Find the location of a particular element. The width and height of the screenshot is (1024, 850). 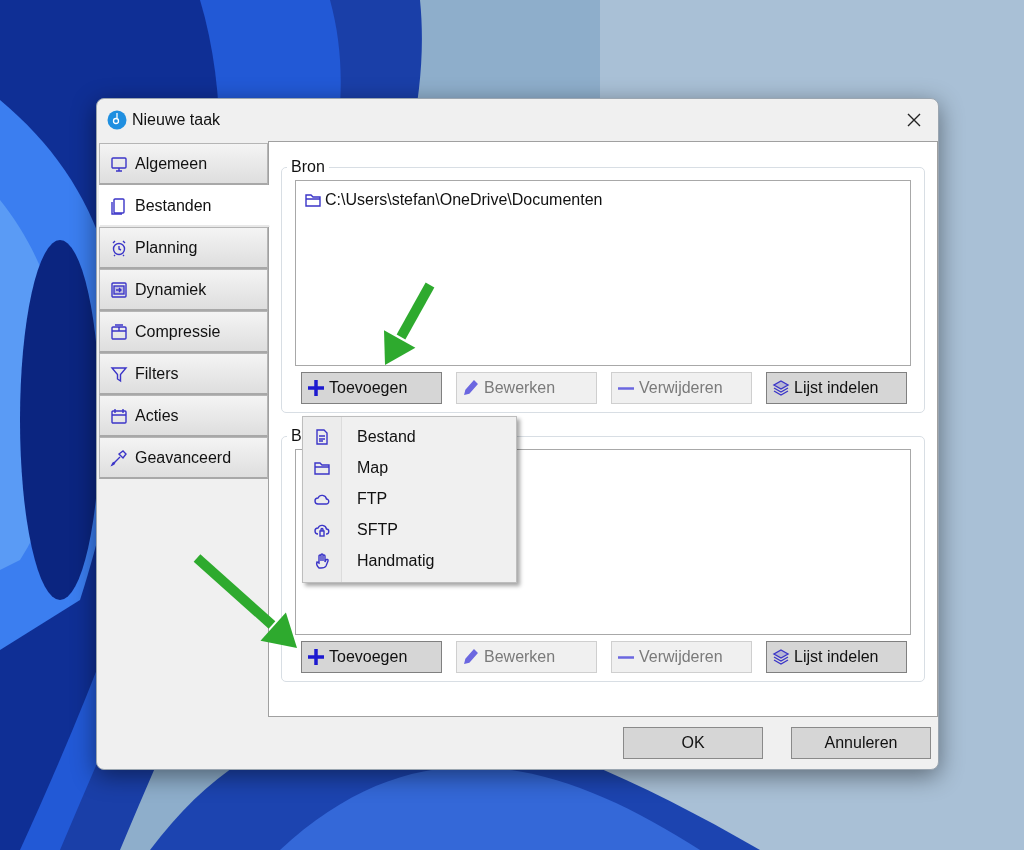

tab: Geavanceerd is located at coordinates (183, 458).